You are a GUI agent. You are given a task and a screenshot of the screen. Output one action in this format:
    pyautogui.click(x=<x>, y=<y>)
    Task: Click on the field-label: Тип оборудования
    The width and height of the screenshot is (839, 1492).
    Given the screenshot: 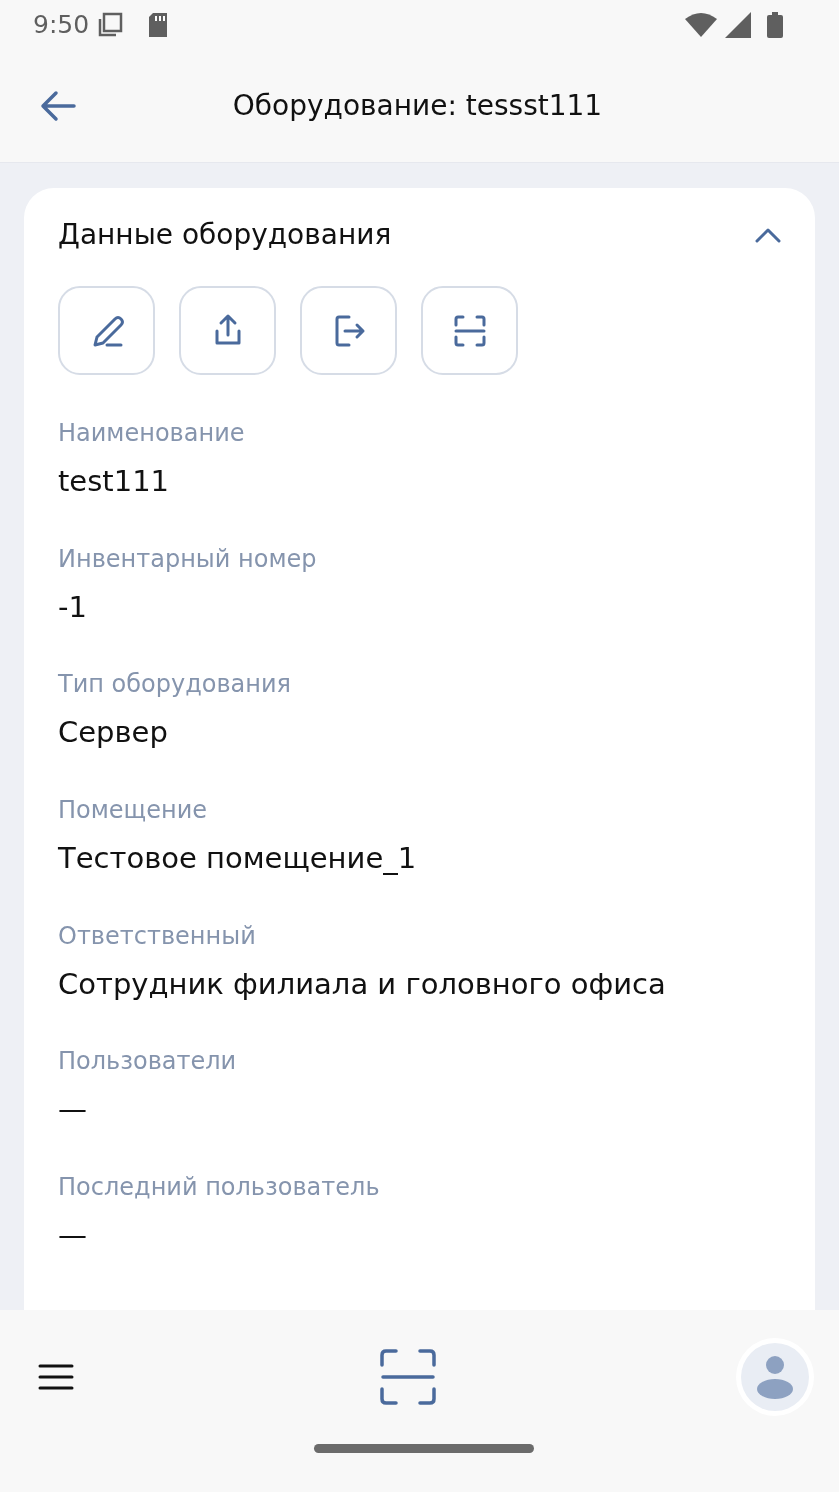 What is the action you would take?
    pyautogui.click(x=175, y=685)
    